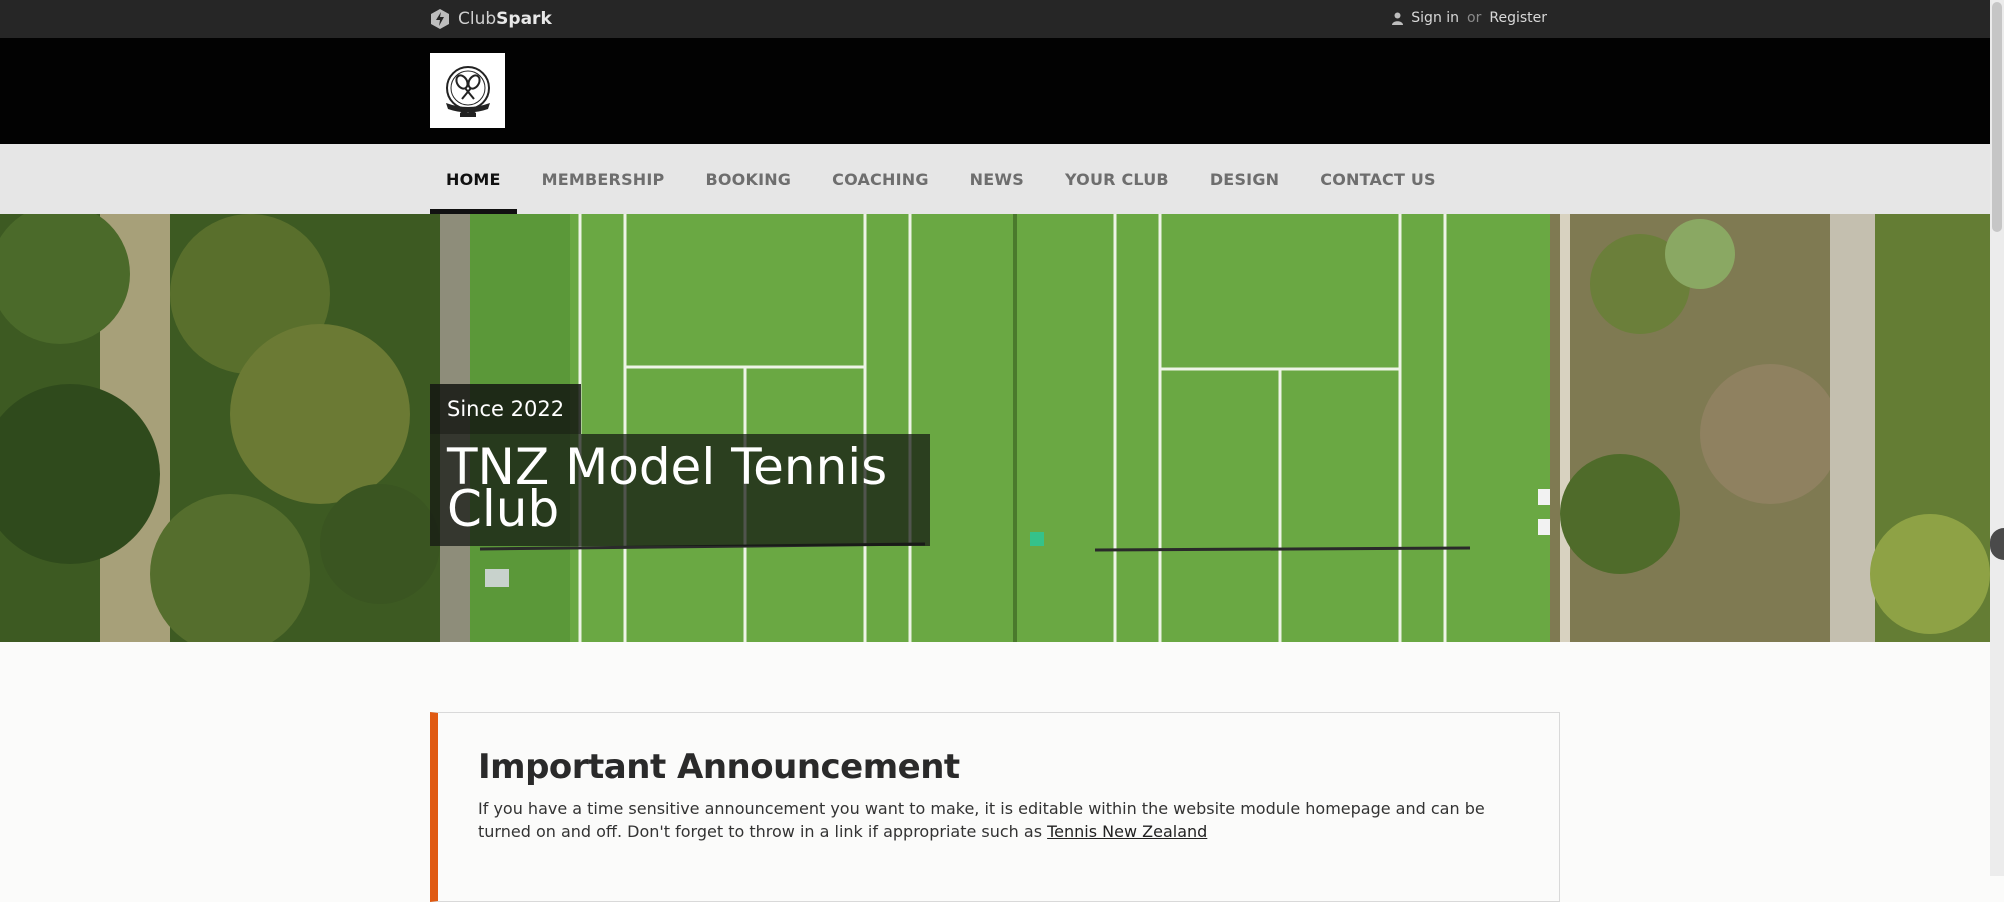 This screenshot has height=902, width=2004. What do you see at coordinates (1127, 831) in the screenshot?
I see `tennis-nz-link: Tennis New Zealand` at bounding box center [1127, 831].